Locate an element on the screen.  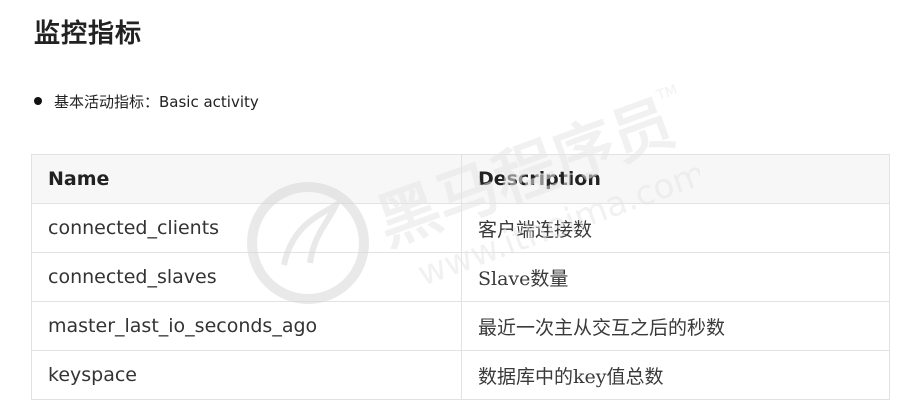
metric-name-cell: connected_slaves is located at coordinates (246, 277).